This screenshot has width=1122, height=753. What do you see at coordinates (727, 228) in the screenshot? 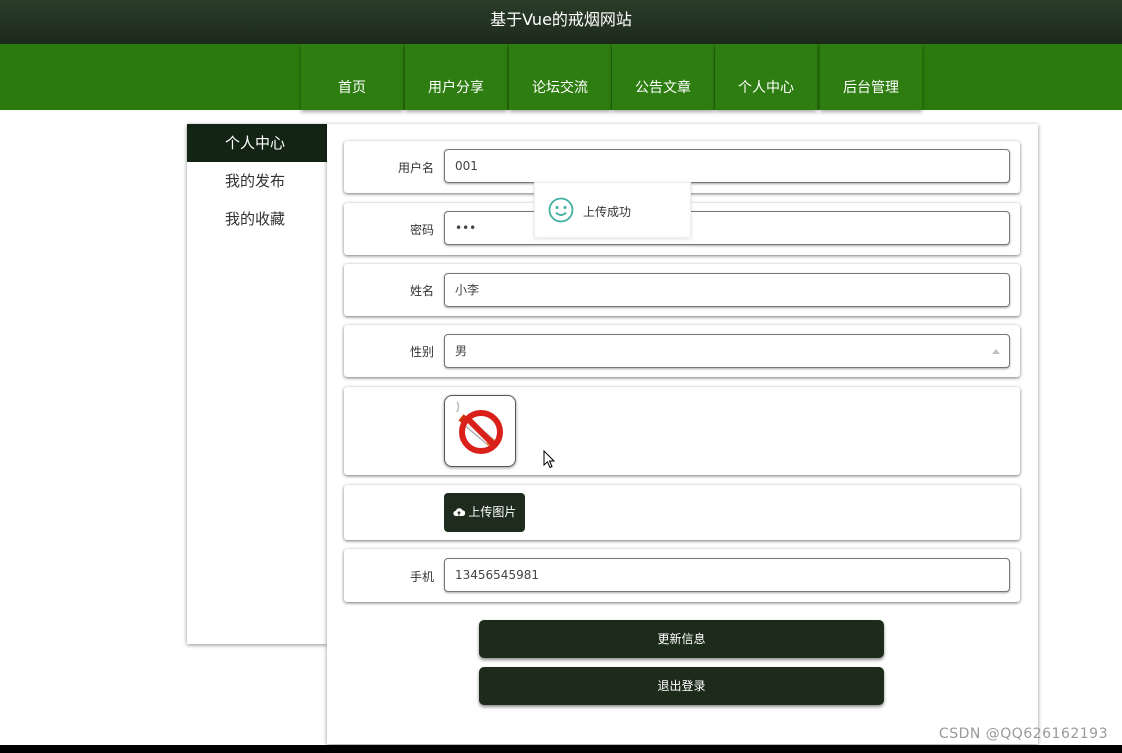
I see `password-input: •••` at bounding box center [727, 228].